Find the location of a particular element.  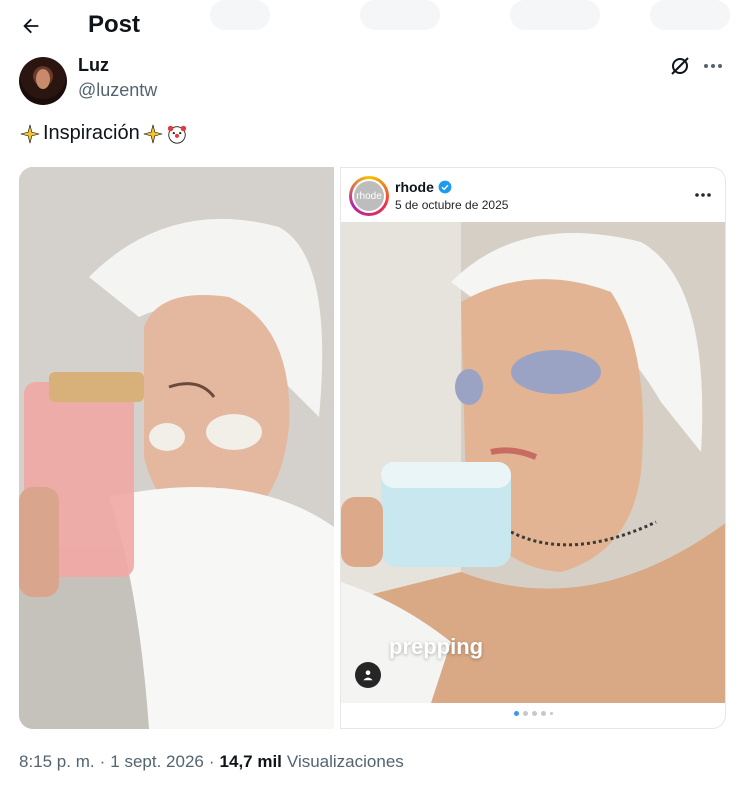

instagram-more-icon is located at coordinates (703, 195).